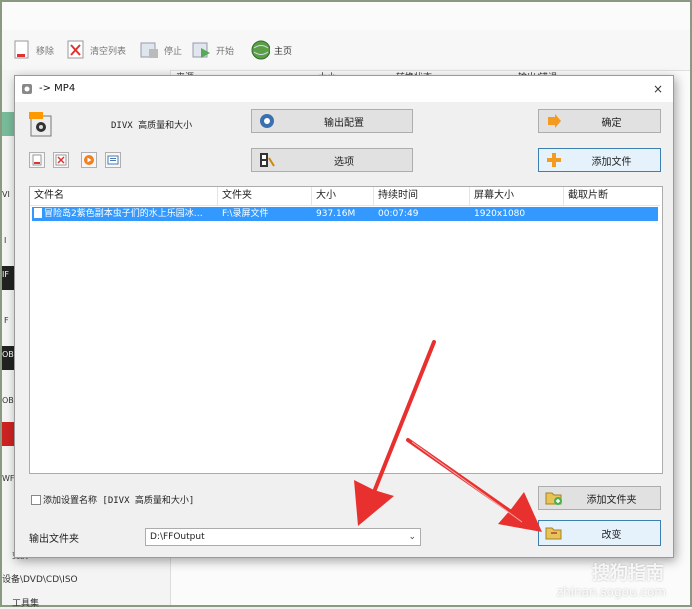 The width and height of the screenshot is (692, 609). I want to click on annotation-arrows, so click(448, 436).